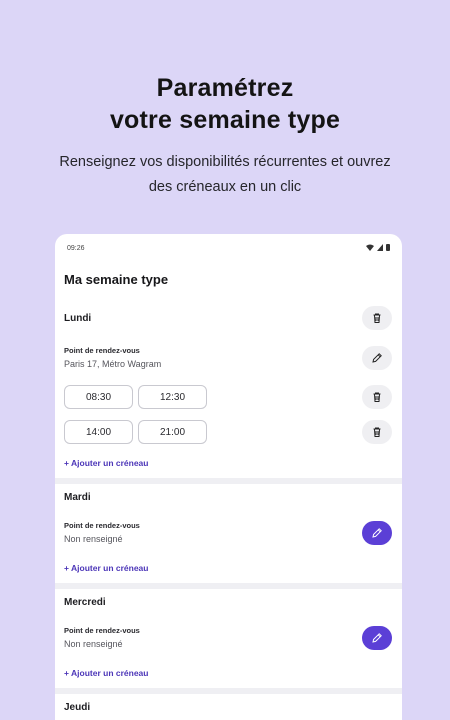 This screenshot has height=720, width=450. What do you see at coordinates (388, 247) in the screenshot?
I see `battery-icon` at bounding box center [388, 247].